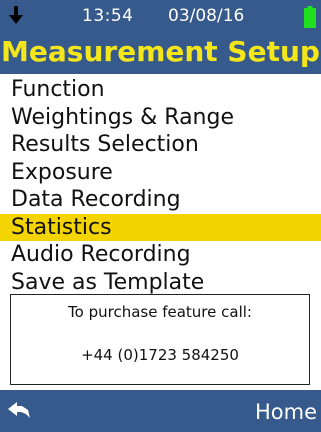 The width and height of the screenshot is (321, 432). I want to click on menu-item-save-as-template: Save as Template, so click(160, 283).